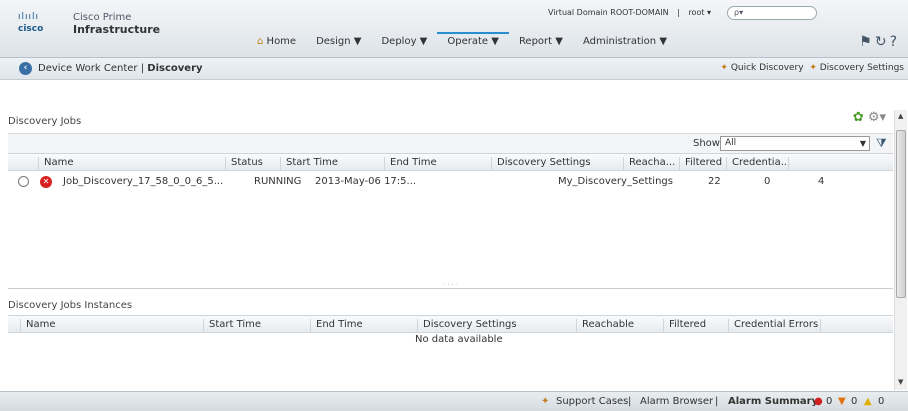 The image size is (908, 411). Describe the element at coordinates (821, 181) in the screenshot. I see `cell-credential: 4` at that location.